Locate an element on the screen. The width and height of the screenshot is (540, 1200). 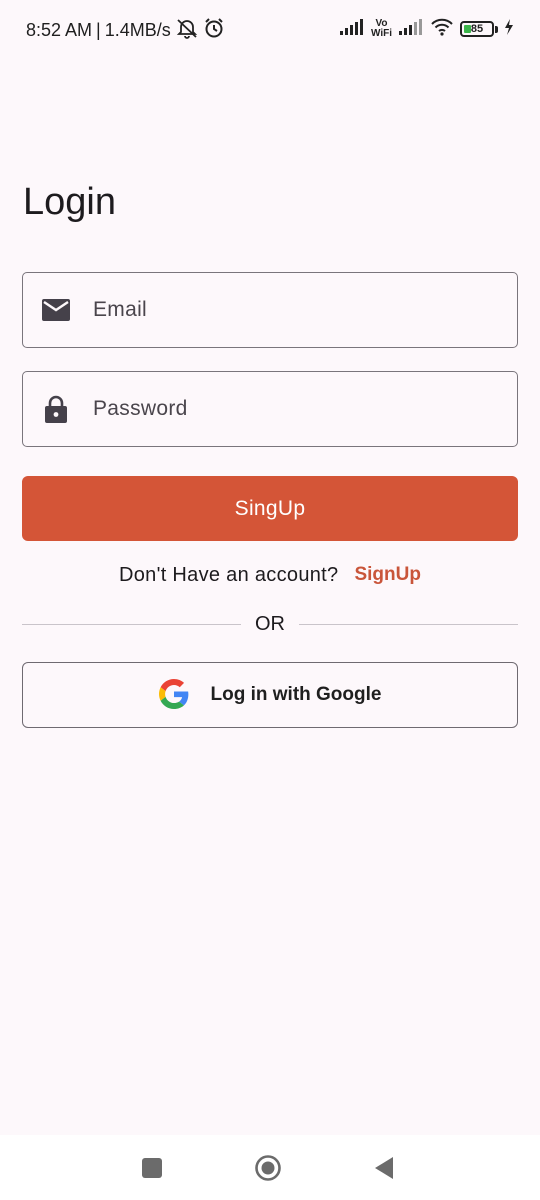
email-field is located at coordinates (270, 310).